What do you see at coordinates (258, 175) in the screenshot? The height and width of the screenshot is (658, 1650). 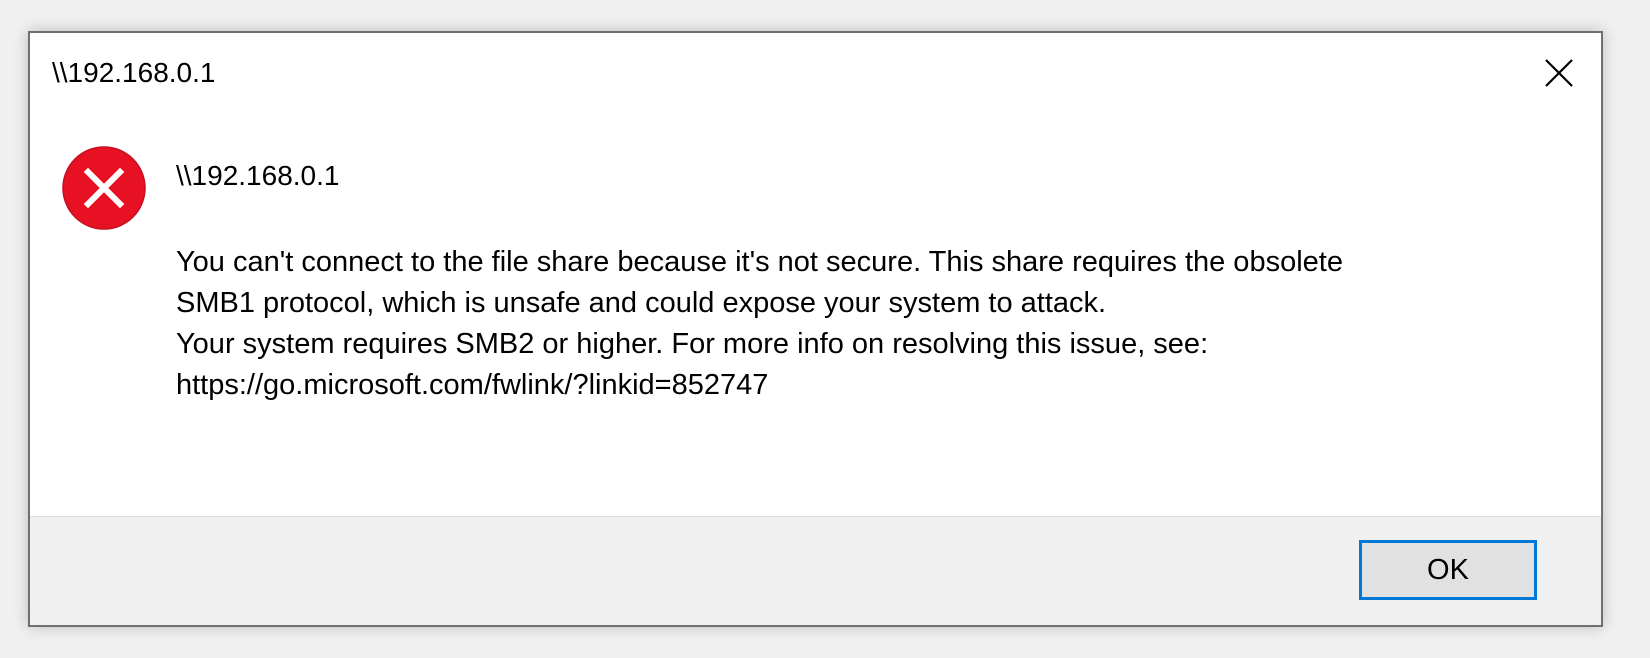 I see `main-instruction: \\192.168.0.1` at bounding box center [258, 175].